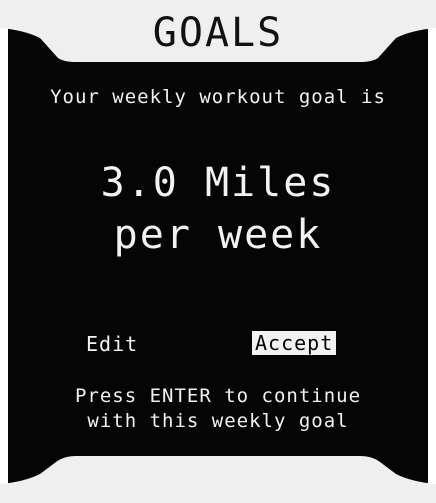 This screenshot has height=503, width=436. Describe the element at coordinates (218, 33) in the screenshot. I see `page-title: GOALS` at that location.